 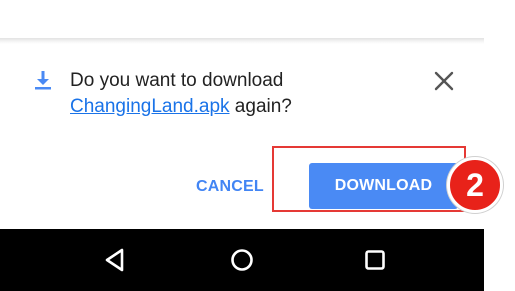 What do you see at coordinates (177, 80) in the screenshot?
I see `message-prefix: Do you want to download` at bounding box center [177, 80].